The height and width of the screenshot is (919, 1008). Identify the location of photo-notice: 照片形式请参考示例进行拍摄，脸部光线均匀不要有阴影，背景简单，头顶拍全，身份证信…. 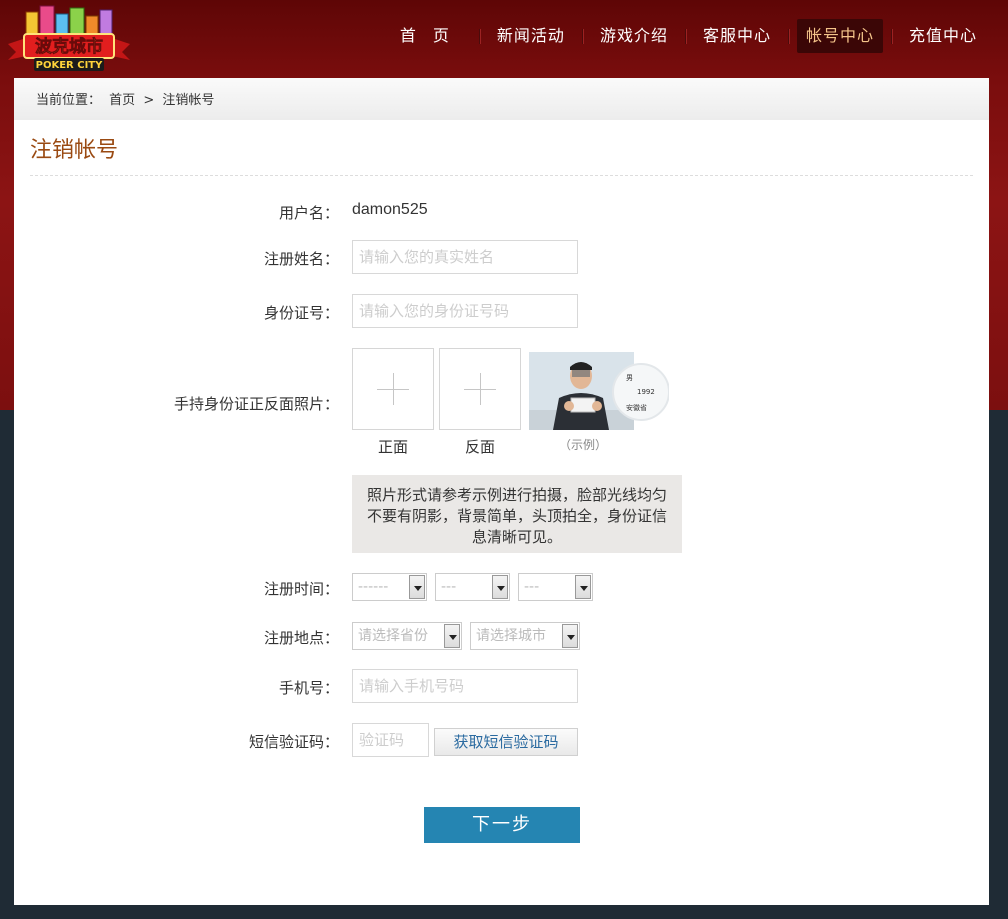
(517, 514).